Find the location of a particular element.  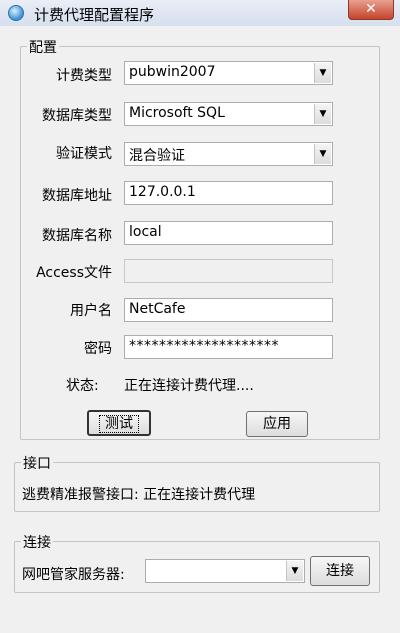

password-label: 密码 is located at coordinates (98, 349).